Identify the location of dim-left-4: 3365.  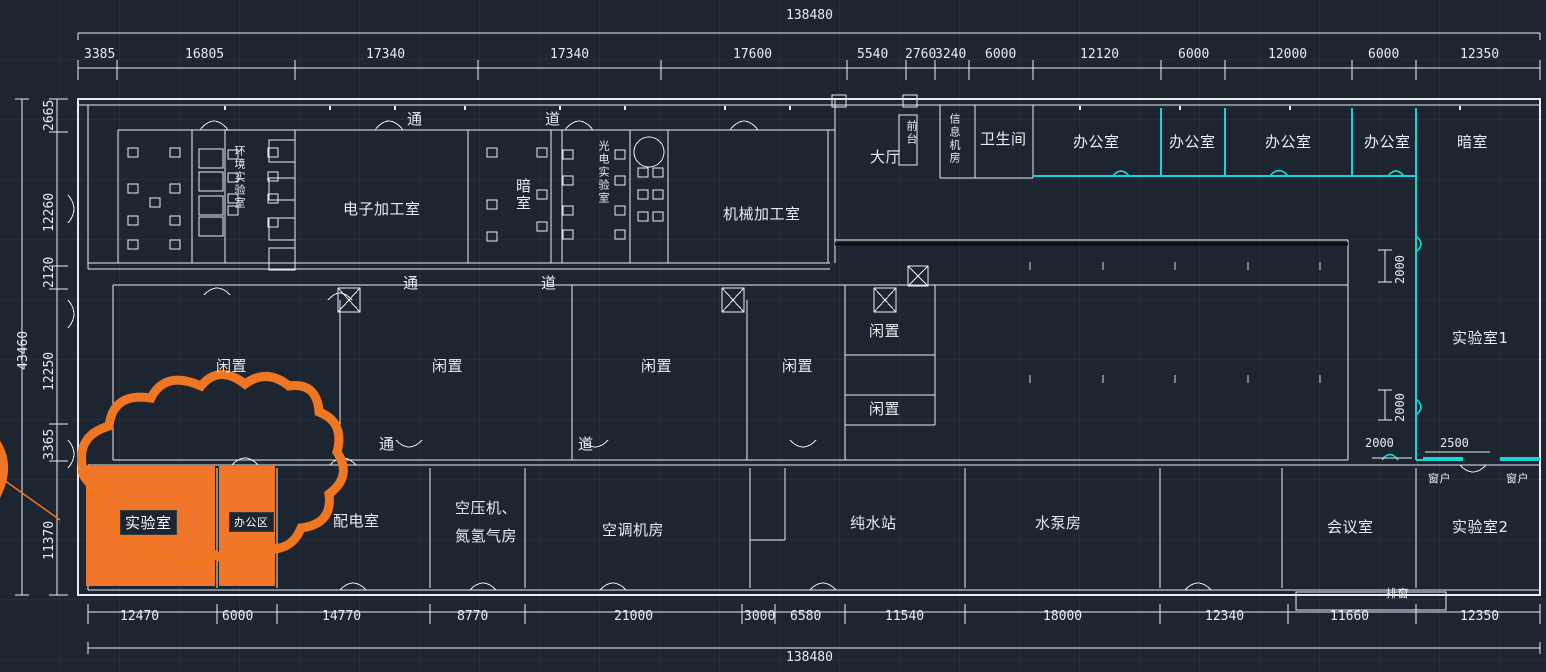
(49, 444).